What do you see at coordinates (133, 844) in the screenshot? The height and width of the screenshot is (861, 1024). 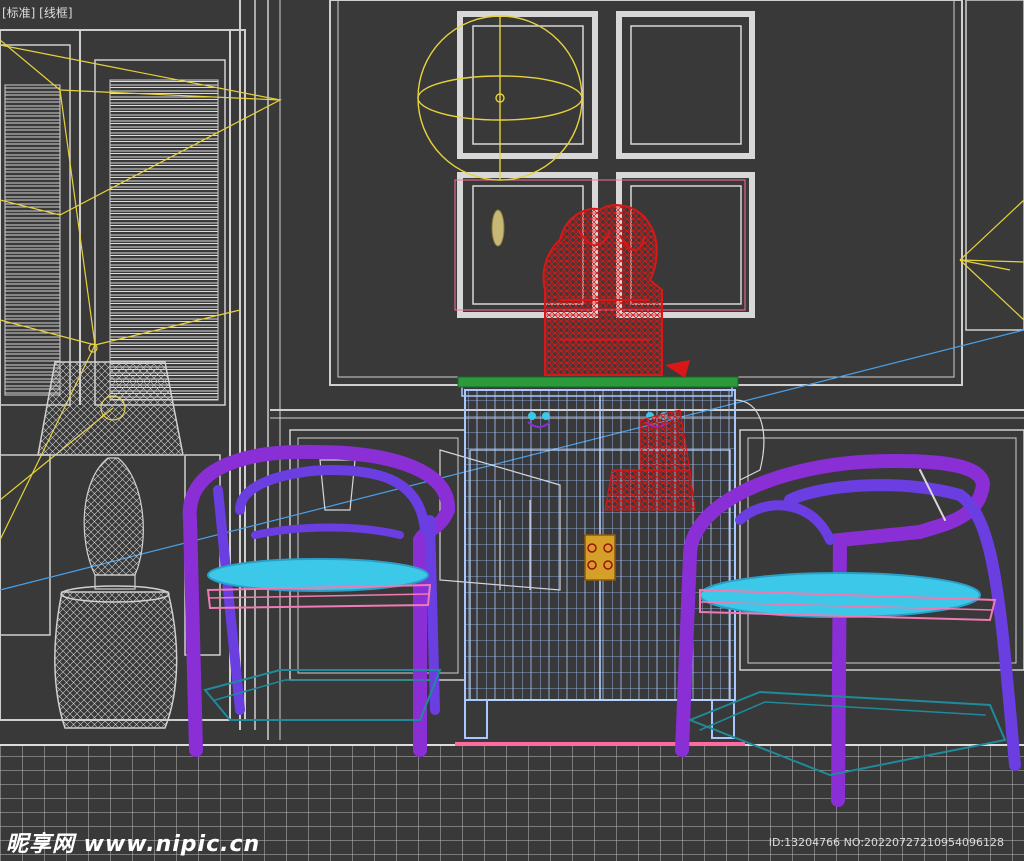 I see `watermark-logo: 昵享网 www.nipic.cn` at bounding box center [133, 844].